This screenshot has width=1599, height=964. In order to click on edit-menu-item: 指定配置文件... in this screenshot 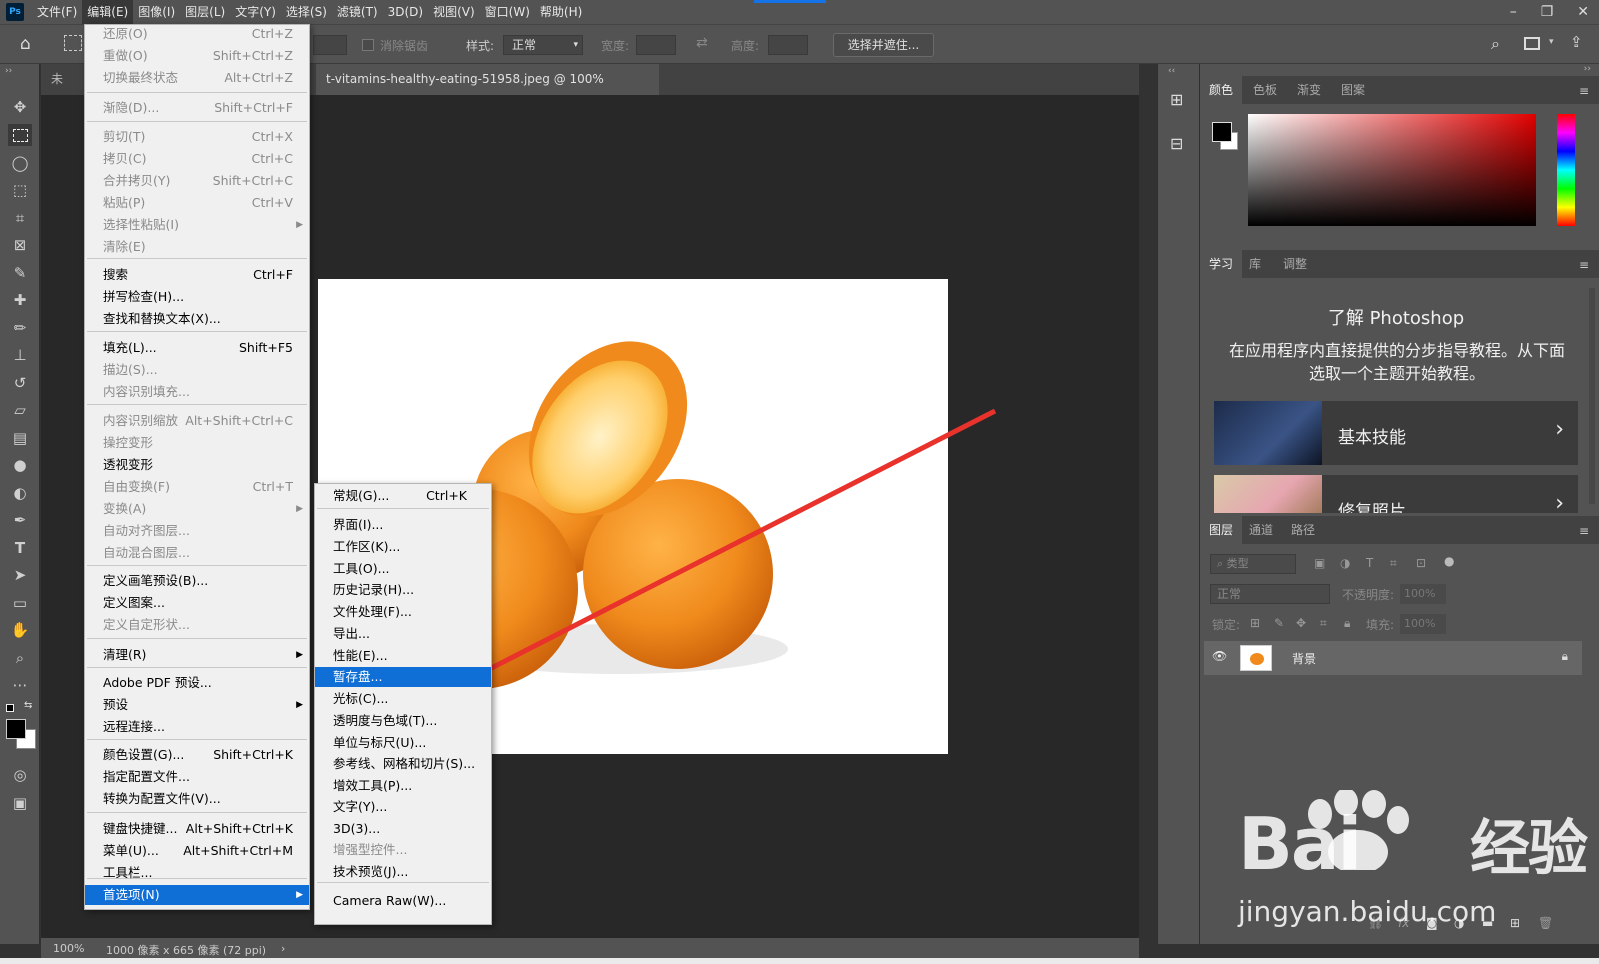, I will do `click(197, 777)`.